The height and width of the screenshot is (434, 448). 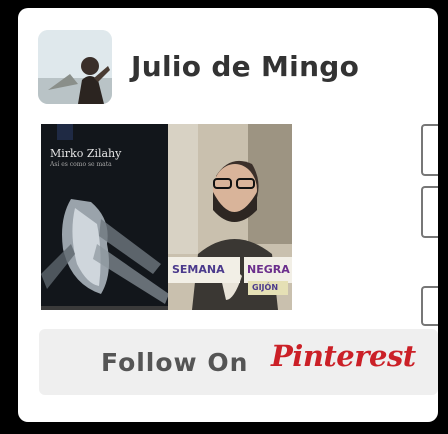 I want to click on avatar, so click(x=75, y=67).